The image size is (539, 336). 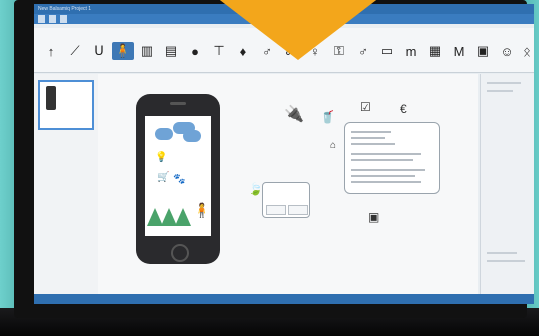 I want to click on phone-speaker, so click(x=178, y=103).